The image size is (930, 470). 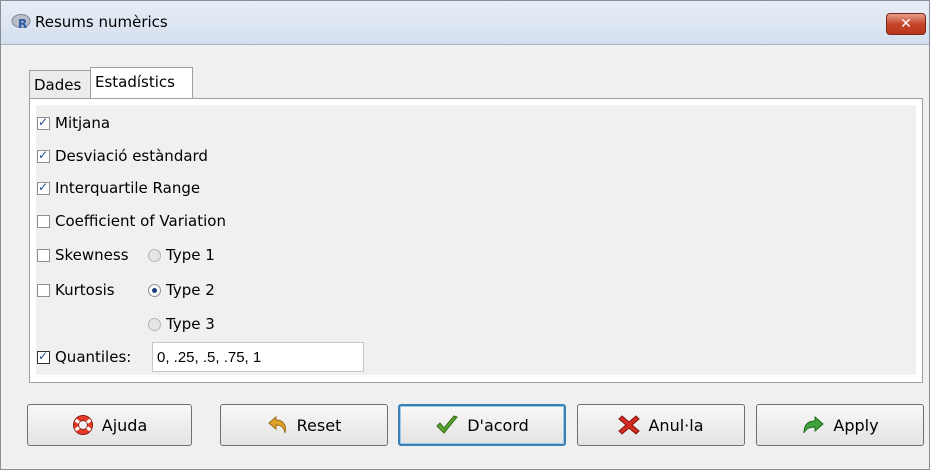 What do you see at coordinates (319, 425) in the screenshot?
I see `reset-label: Reset` at bounding box center [319, 425].